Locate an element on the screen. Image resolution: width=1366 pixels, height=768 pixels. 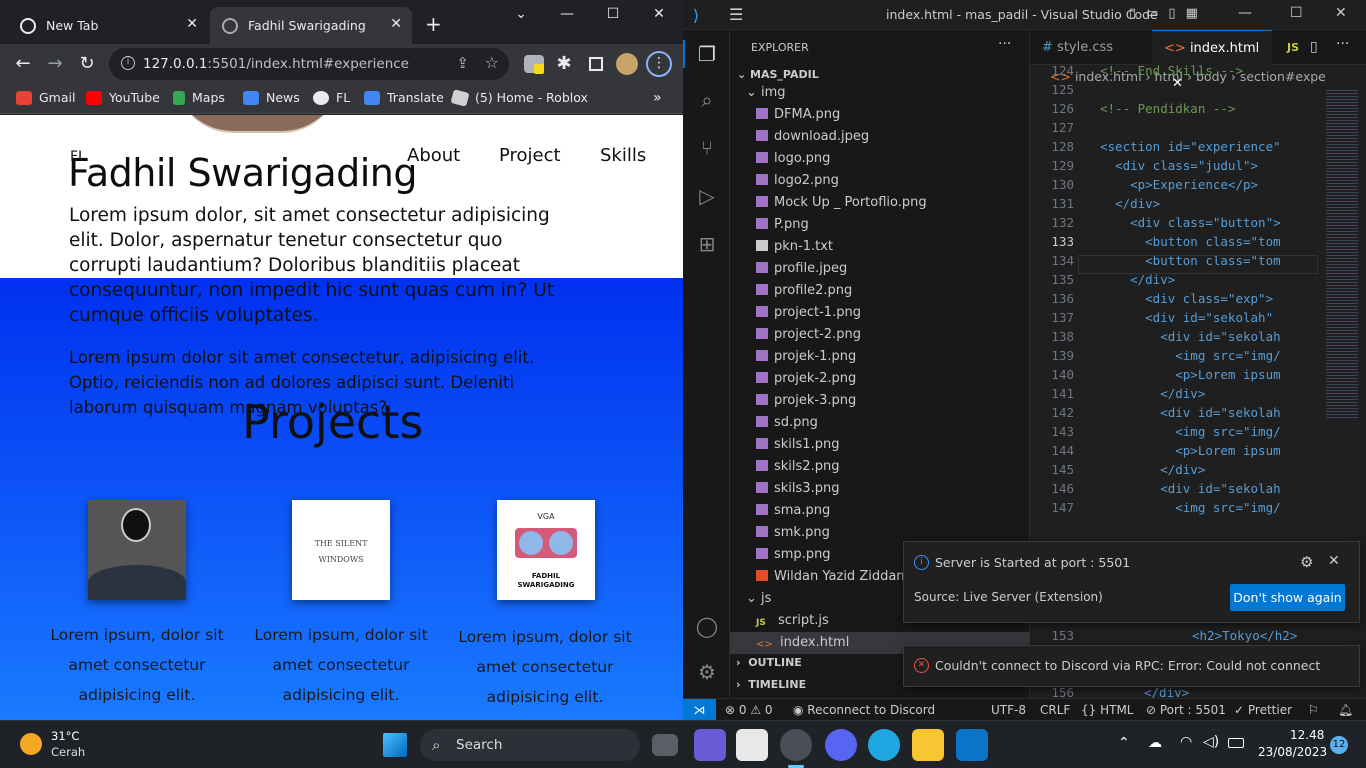
bookmarks-overflow-icon: » is located at coordinates (657, 98).